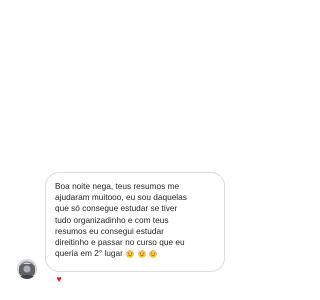 This screenshot has width=320, height=300. What do you see at coordinates (117, 186) in the screenshot?
I see `message-line: Boa noite nega, teus resumos me` at bounding box center [117, 186].